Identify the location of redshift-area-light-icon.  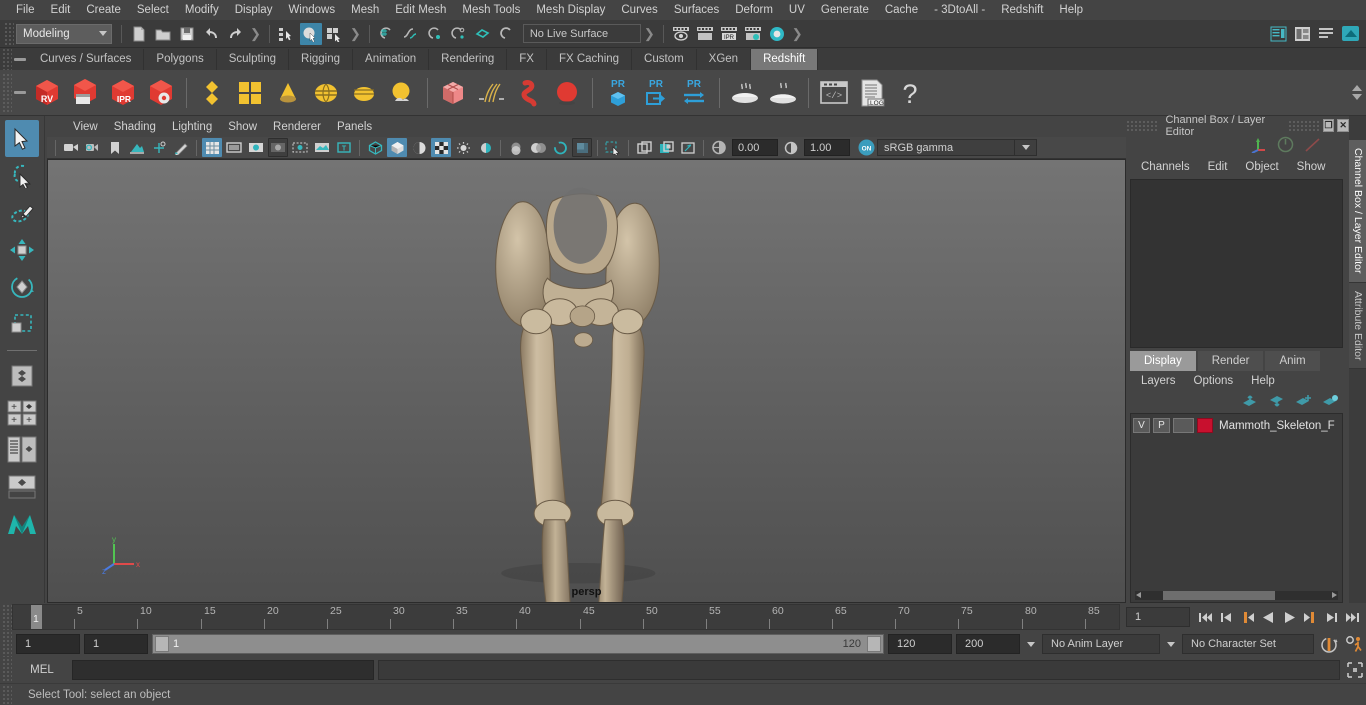
(212, 93).